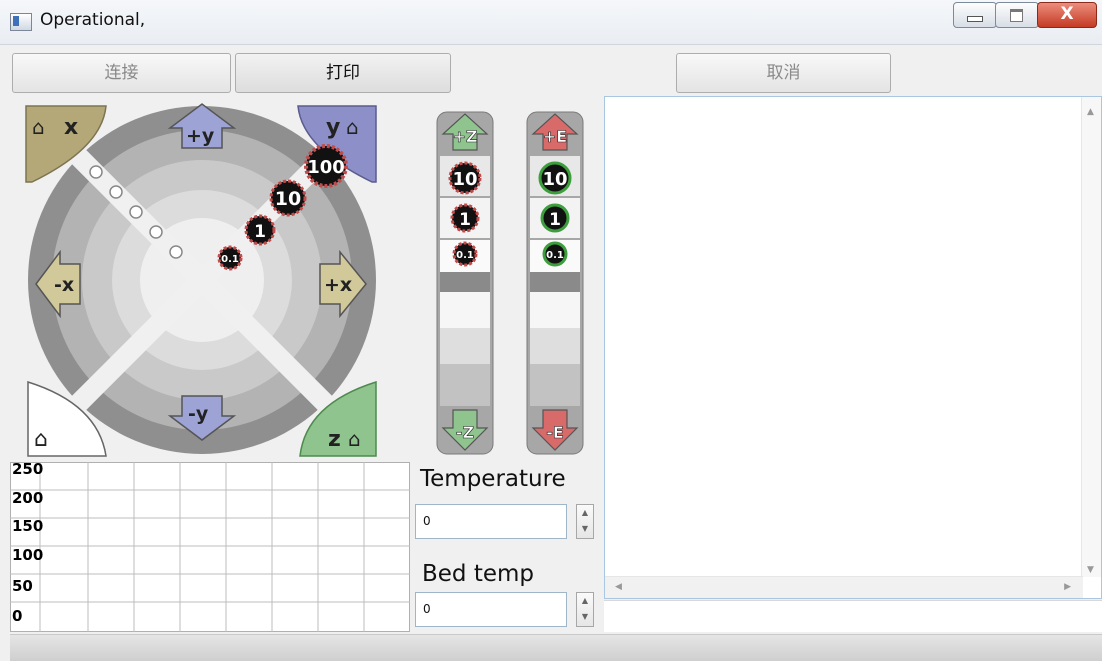 The width and height of the screenshot is (1102, 661). What do you see at coordinates (21, 22) in the screenshot?
I see `app-icon` at bounding box center [21, 22].